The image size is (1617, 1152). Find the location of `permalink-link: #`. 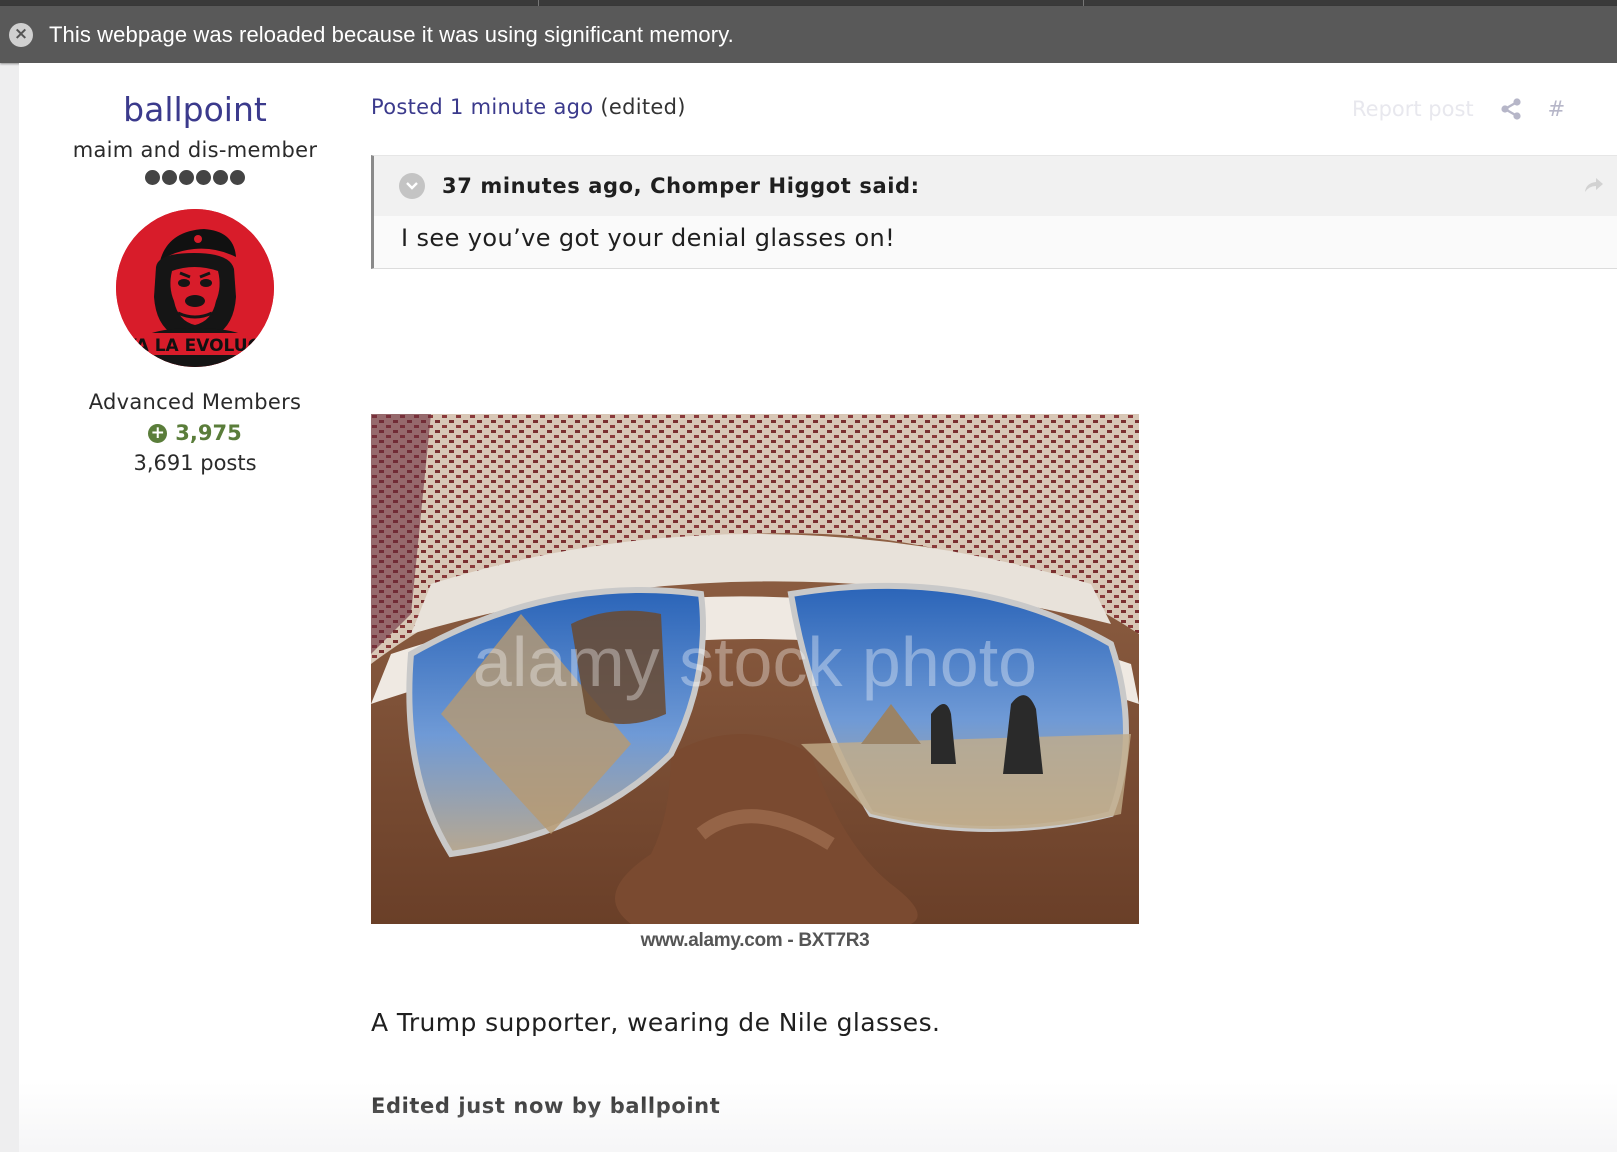

permalink-link: # is located at coordinates (1557, 109).